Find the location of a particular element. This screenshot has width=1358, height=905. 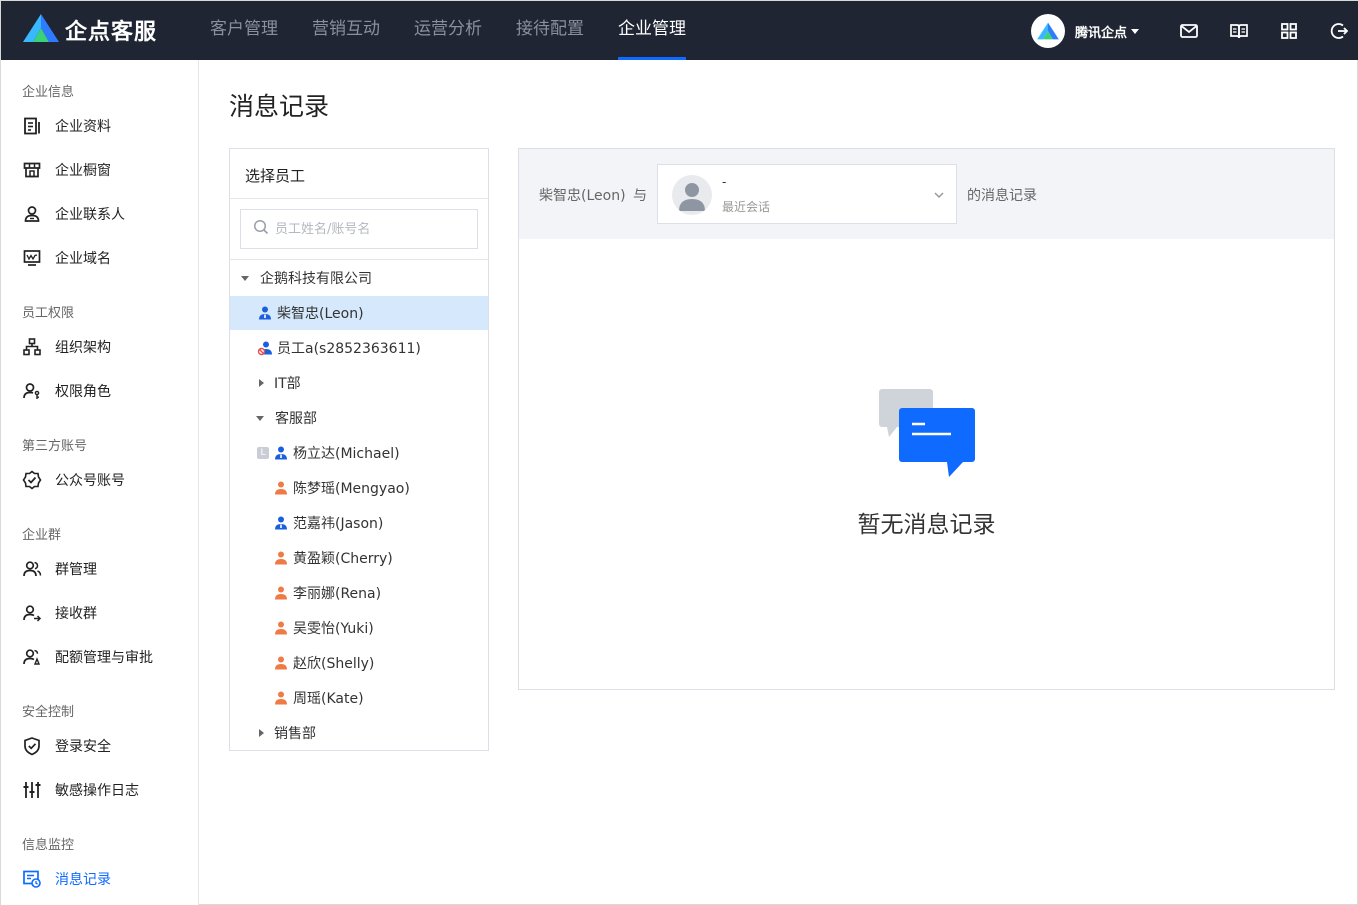

receive-group-icon is located at coordinates (32, 613).